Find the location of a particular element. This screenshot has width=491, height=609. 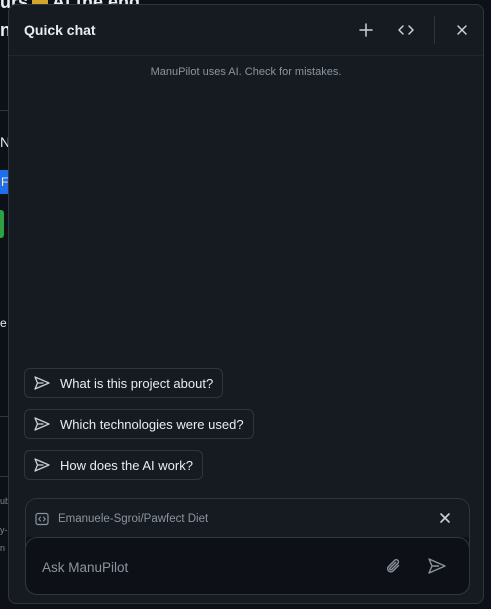

plus-icon is located at coordinates (366, 30).